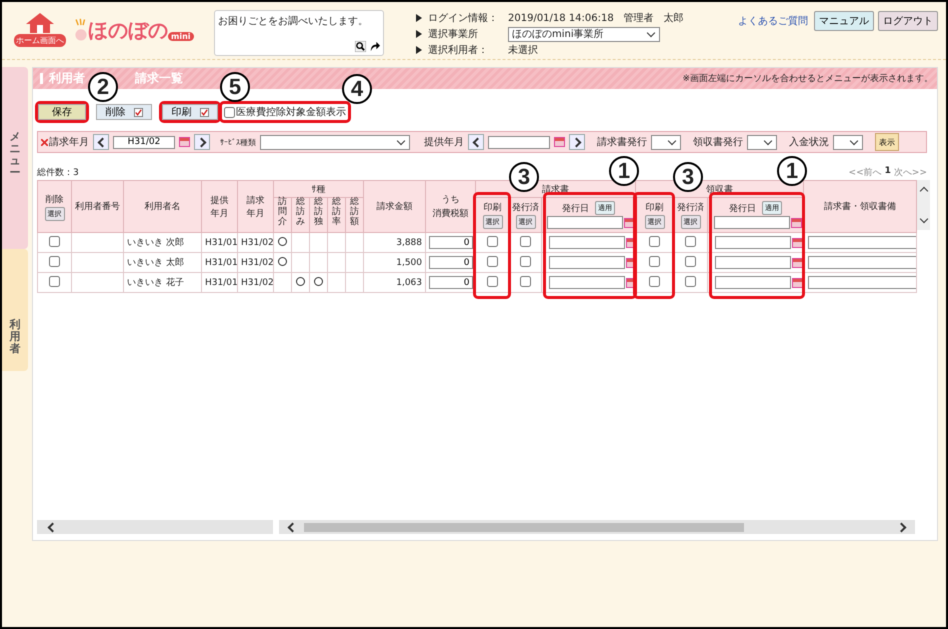 This screenshot has width=948, height=629. Describe the element at coordinates (865, 172) in the screenshot. I see `previous-page-link: <<前へ` at that location.